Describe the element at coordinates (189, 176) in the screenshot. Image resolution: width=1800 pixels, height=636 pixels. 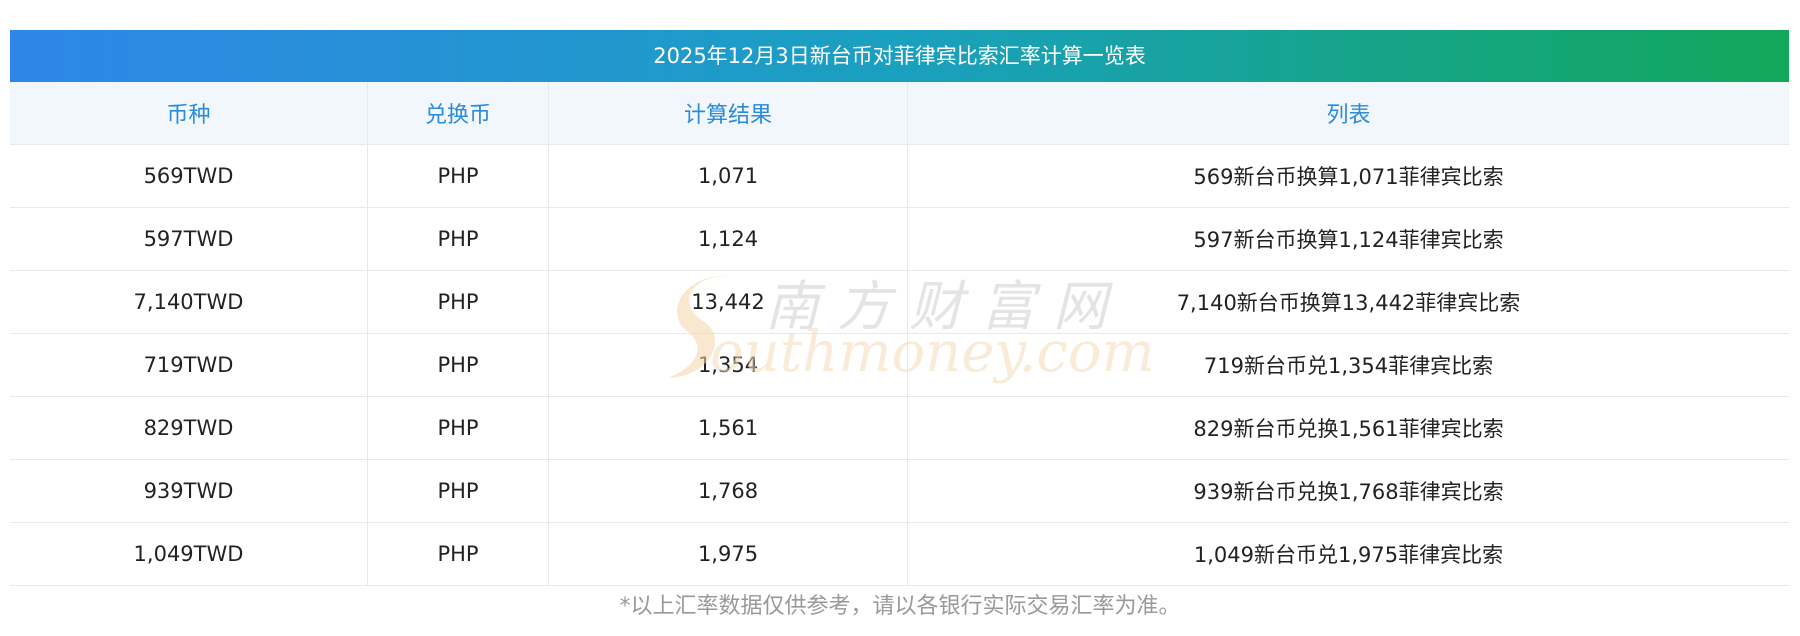
I see `cell-amount: 569TWD` at that location.